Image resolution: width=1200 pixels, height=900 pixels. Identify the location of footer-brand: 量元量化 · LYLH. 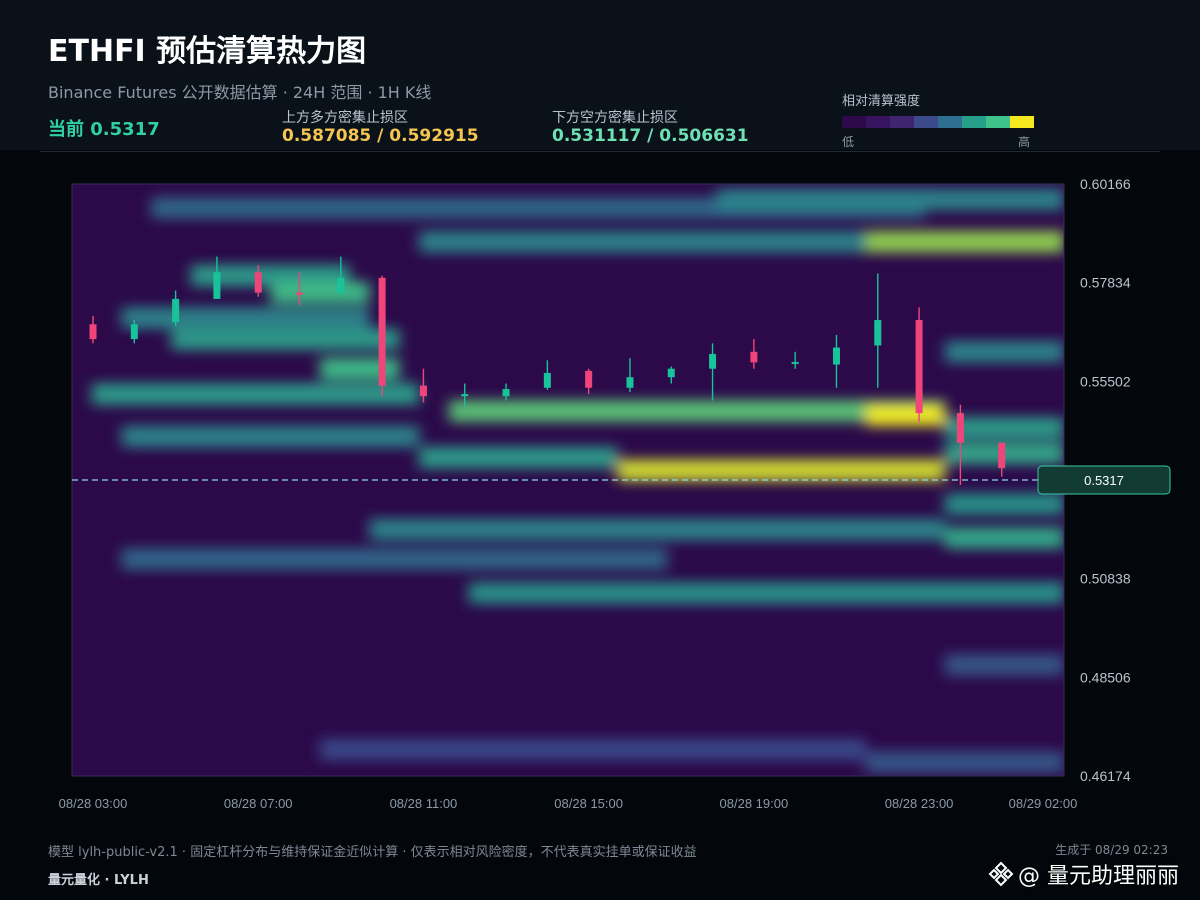
(98, 880).